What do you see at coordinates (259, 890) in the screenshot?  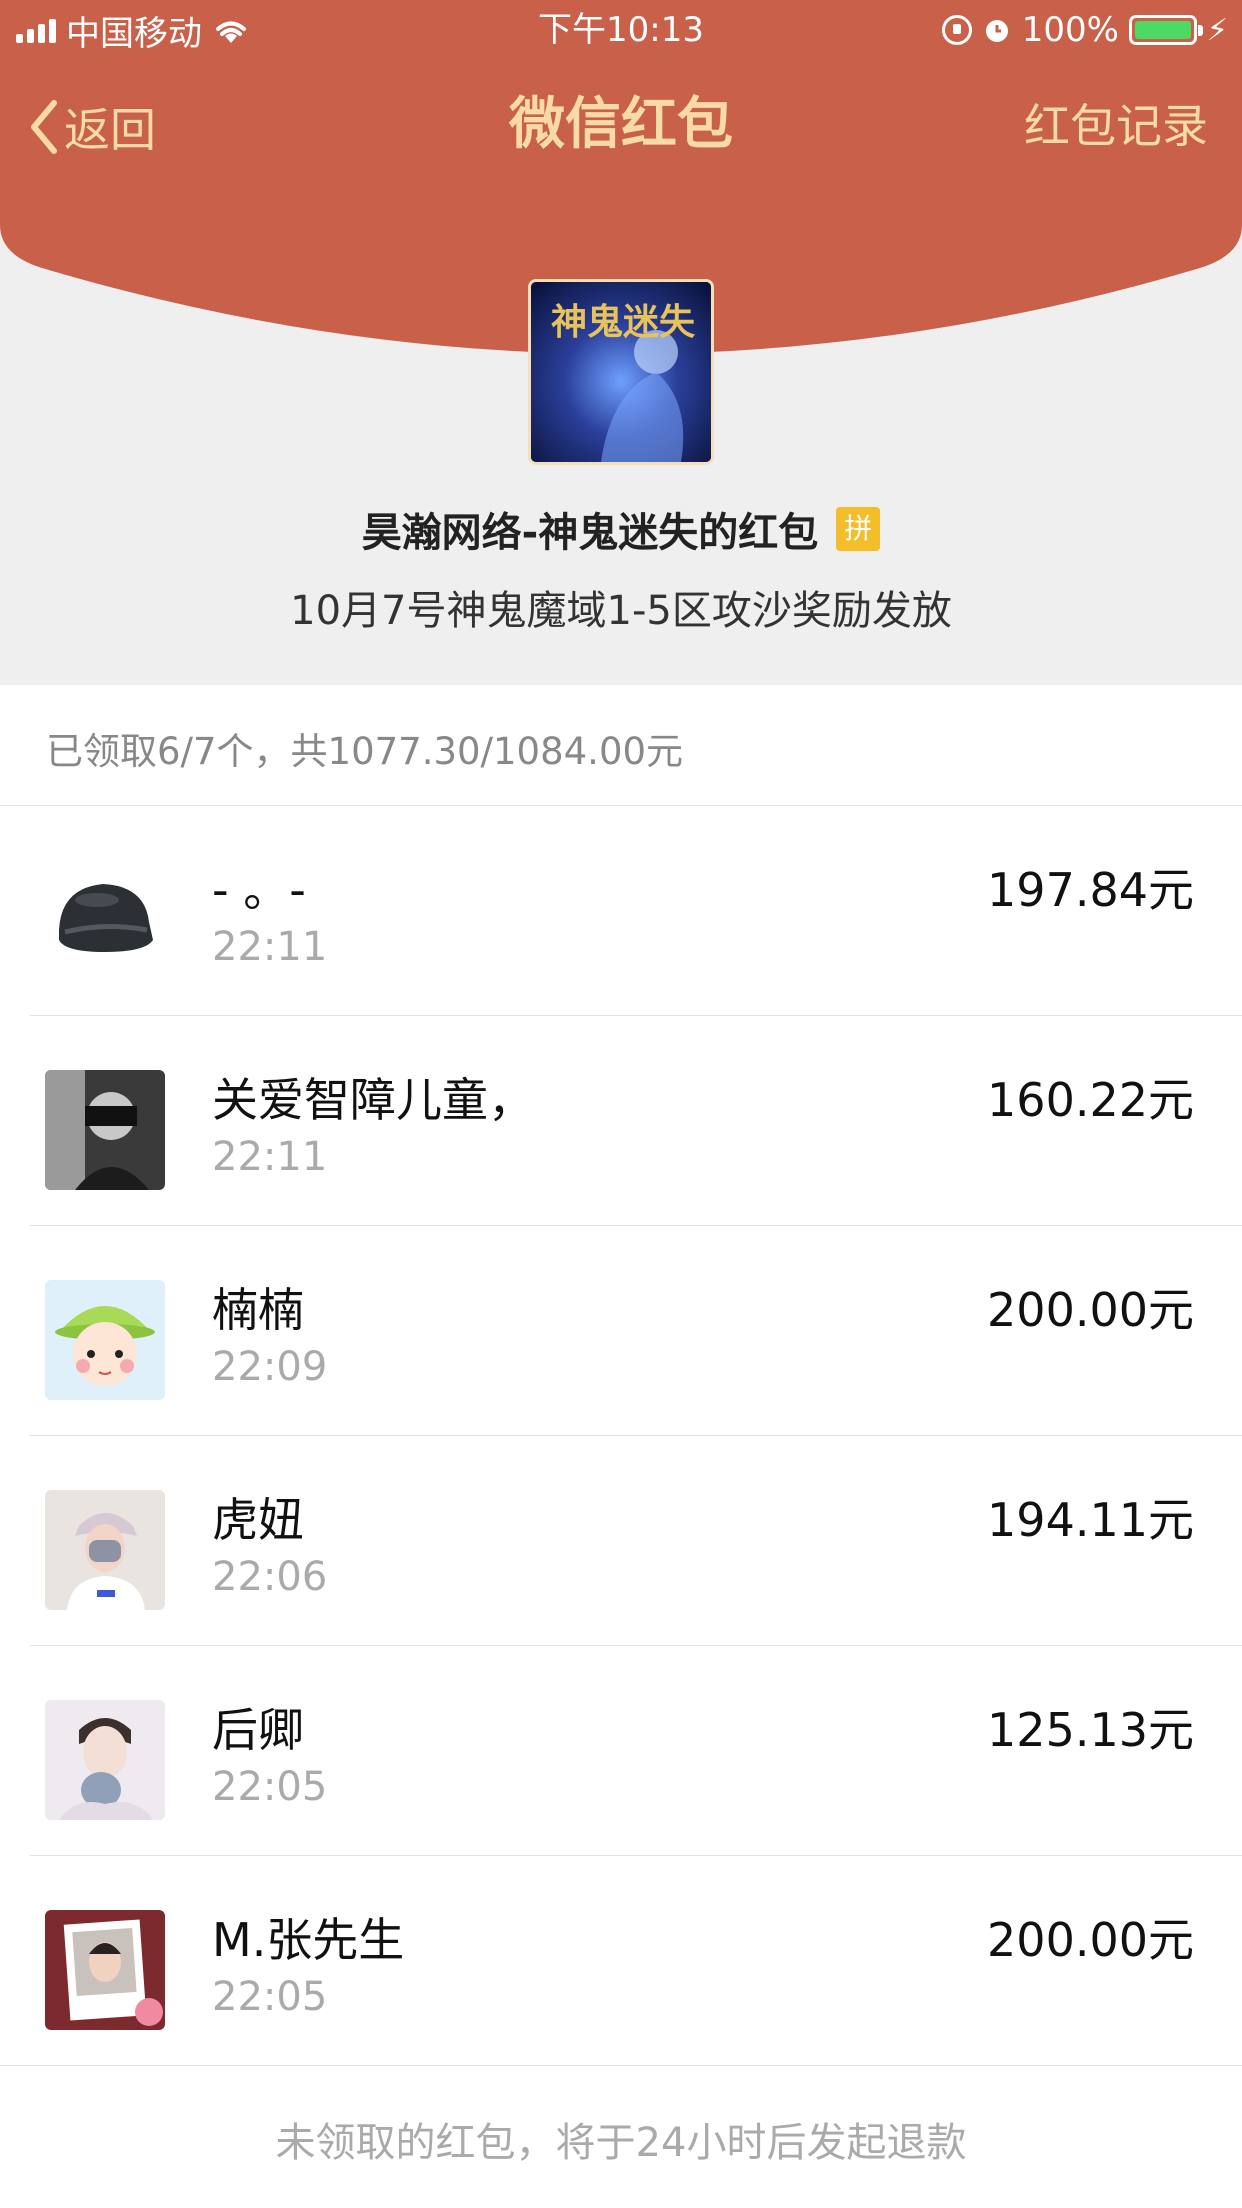 I see `claimer-name: - 。-` at bounding box center [259, 890].